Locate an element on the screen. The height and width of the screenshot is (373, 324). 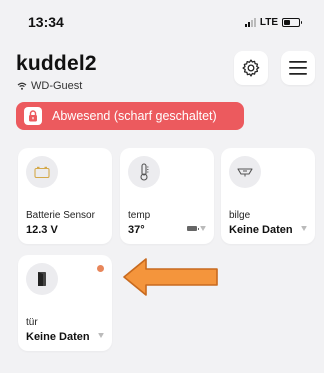
status-time: 13:34 is located at coordinates (46, 22).